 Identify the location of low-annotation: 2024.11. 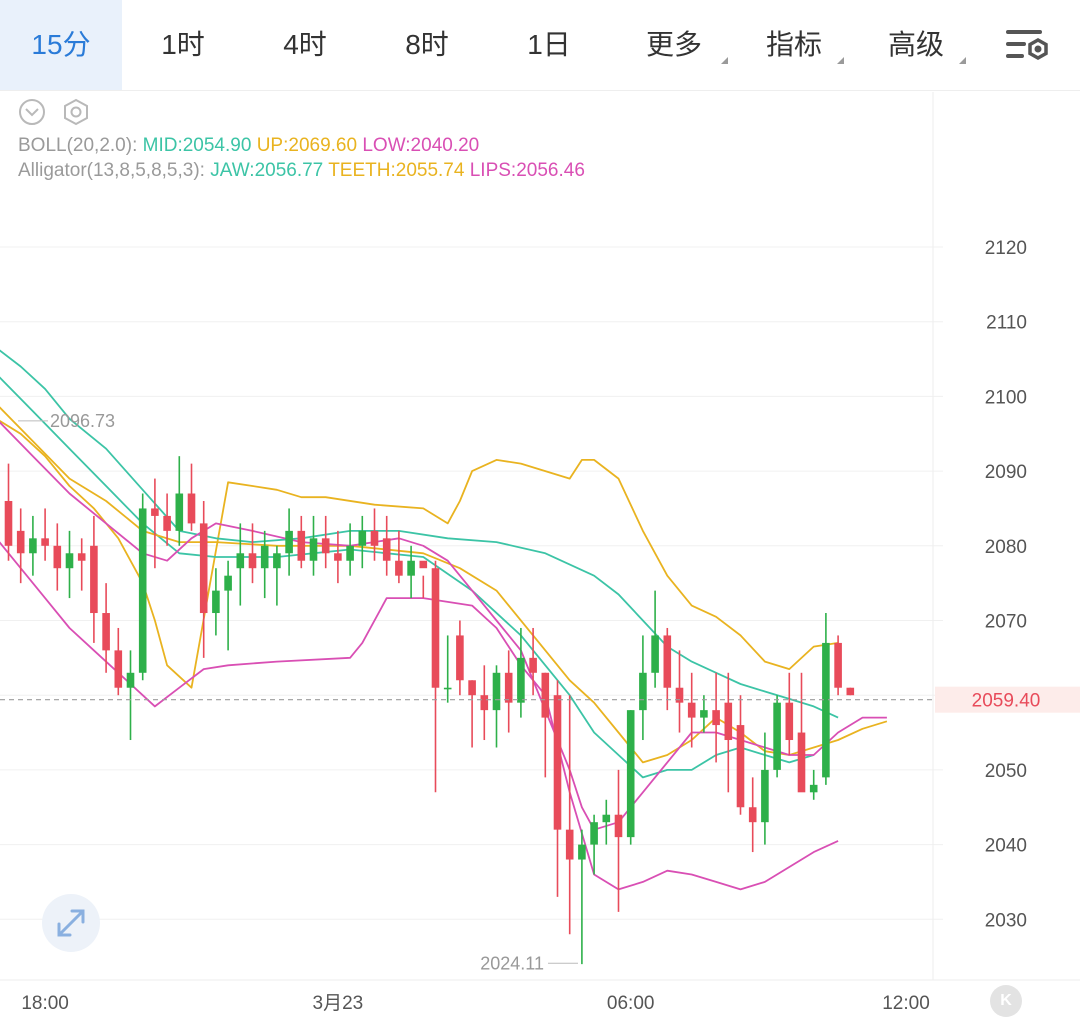
(512, 963).